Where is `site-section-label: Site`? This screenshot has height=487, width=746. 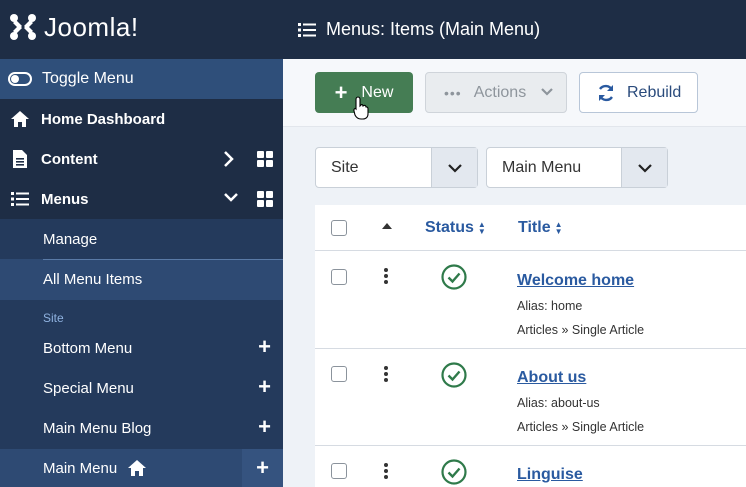 site-section-label: Site is located at coordinates (53, 318).